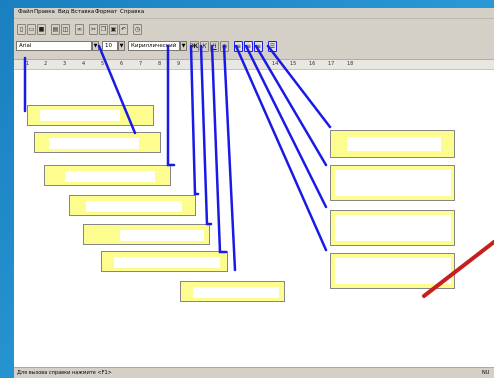 This screenshot has width=494, height=378. I want to click on ruler-mark: 14, so click(275, 64).